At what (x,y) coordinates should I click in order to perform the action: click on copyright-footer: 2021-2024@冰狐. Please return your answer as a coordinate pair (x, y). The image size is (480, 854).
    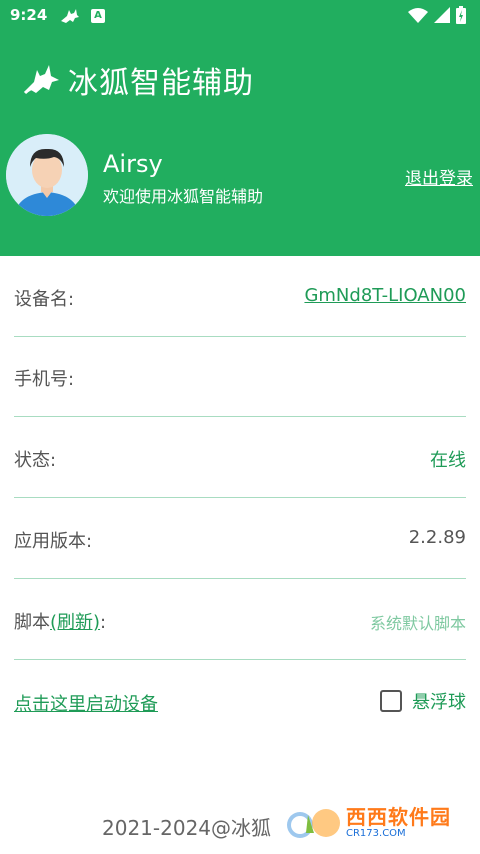
    Looking at the image, I should click on (187, 828).